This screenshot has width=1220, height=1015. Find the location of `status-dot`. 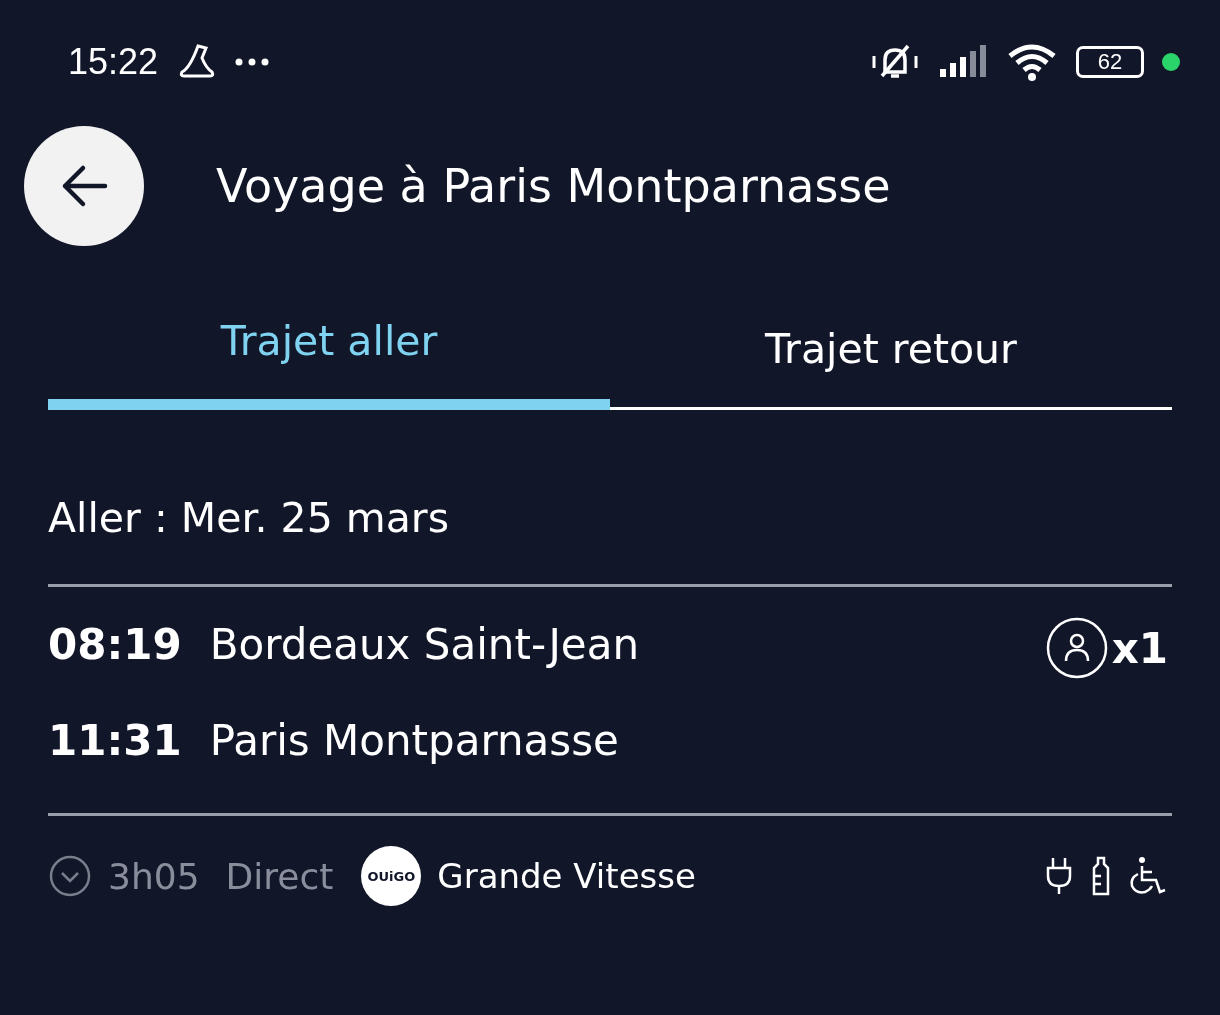

status-dot is located at coordinates (1171, 62).